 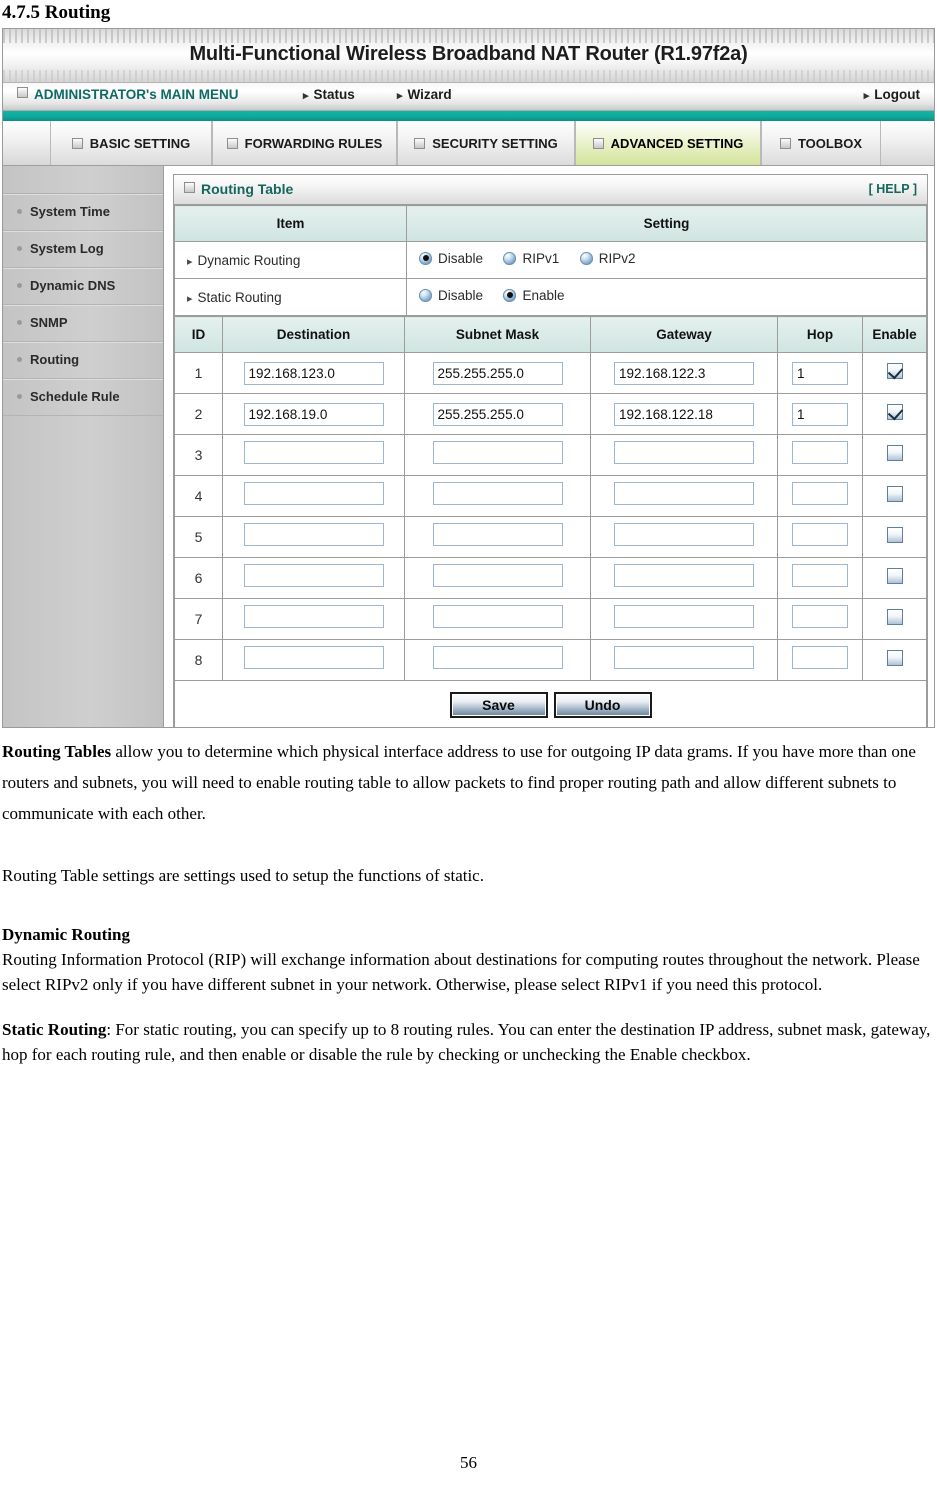 What do you see at coordinates (329, 94) in the screenshot?
I see `status-link: ▸ Status` at bounding box center [329, 94].